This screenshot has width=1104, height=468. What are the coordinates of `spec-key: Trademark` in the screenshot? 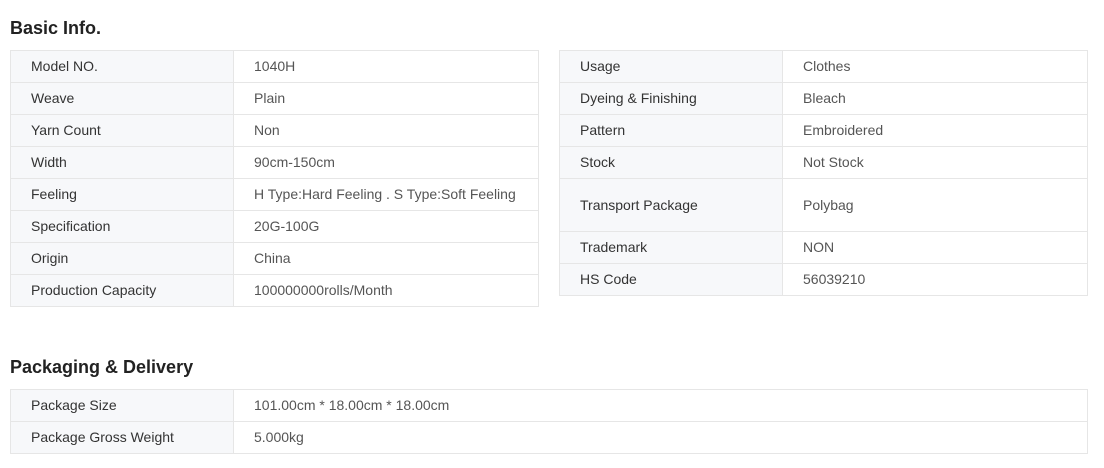 It's located at (671, 247).